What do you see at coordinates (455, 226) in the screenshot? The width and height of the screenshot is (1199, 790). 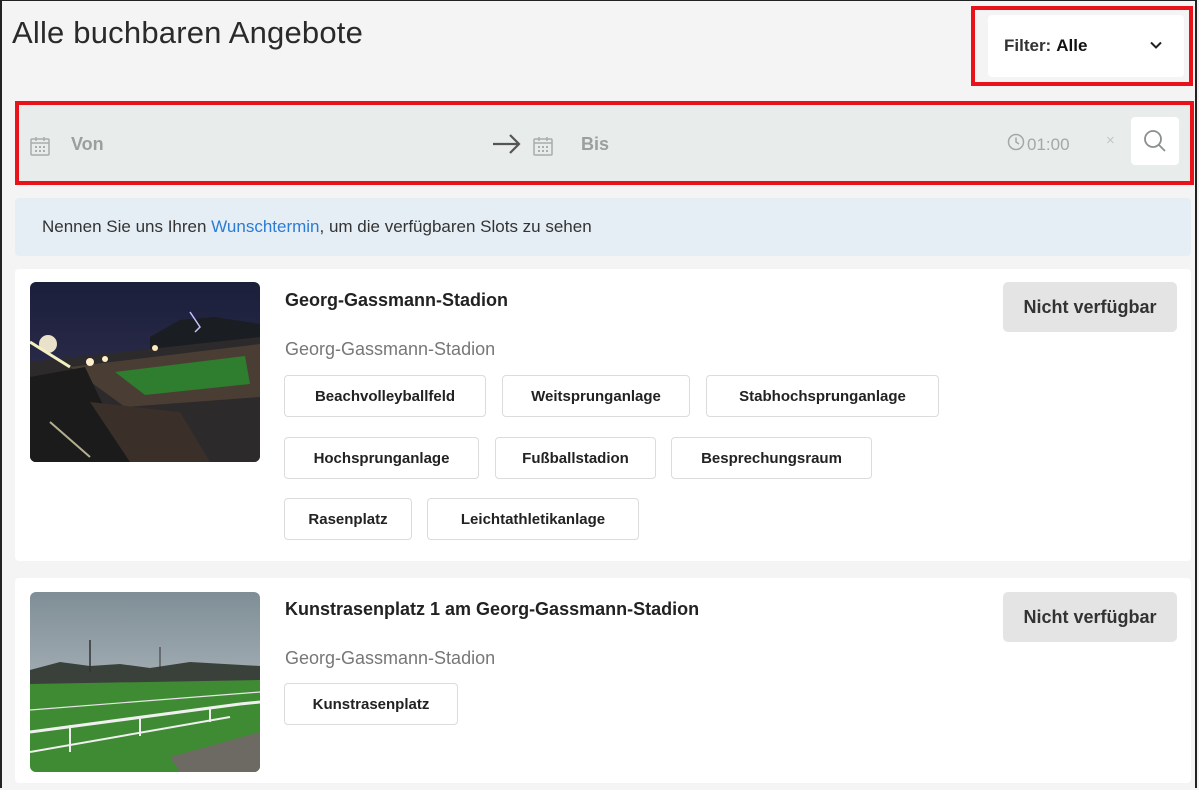 I see `info-text-after: , um die verfügbaren Slots zu sehen` at bounding box center [455, 226].